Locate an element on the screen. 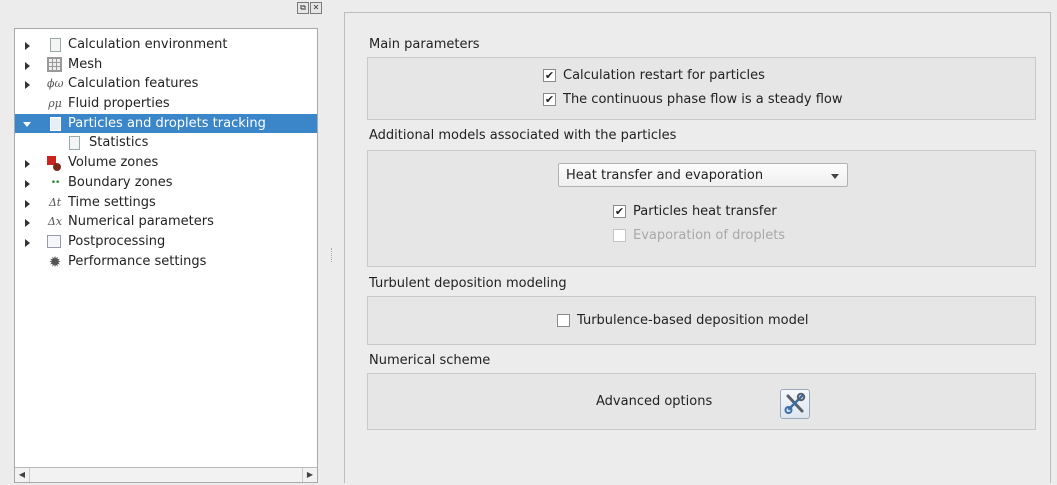 The image size is (1057, 485). tree-item-boundary-zones: •• Boundary zones is located at coordinates (166, 183).